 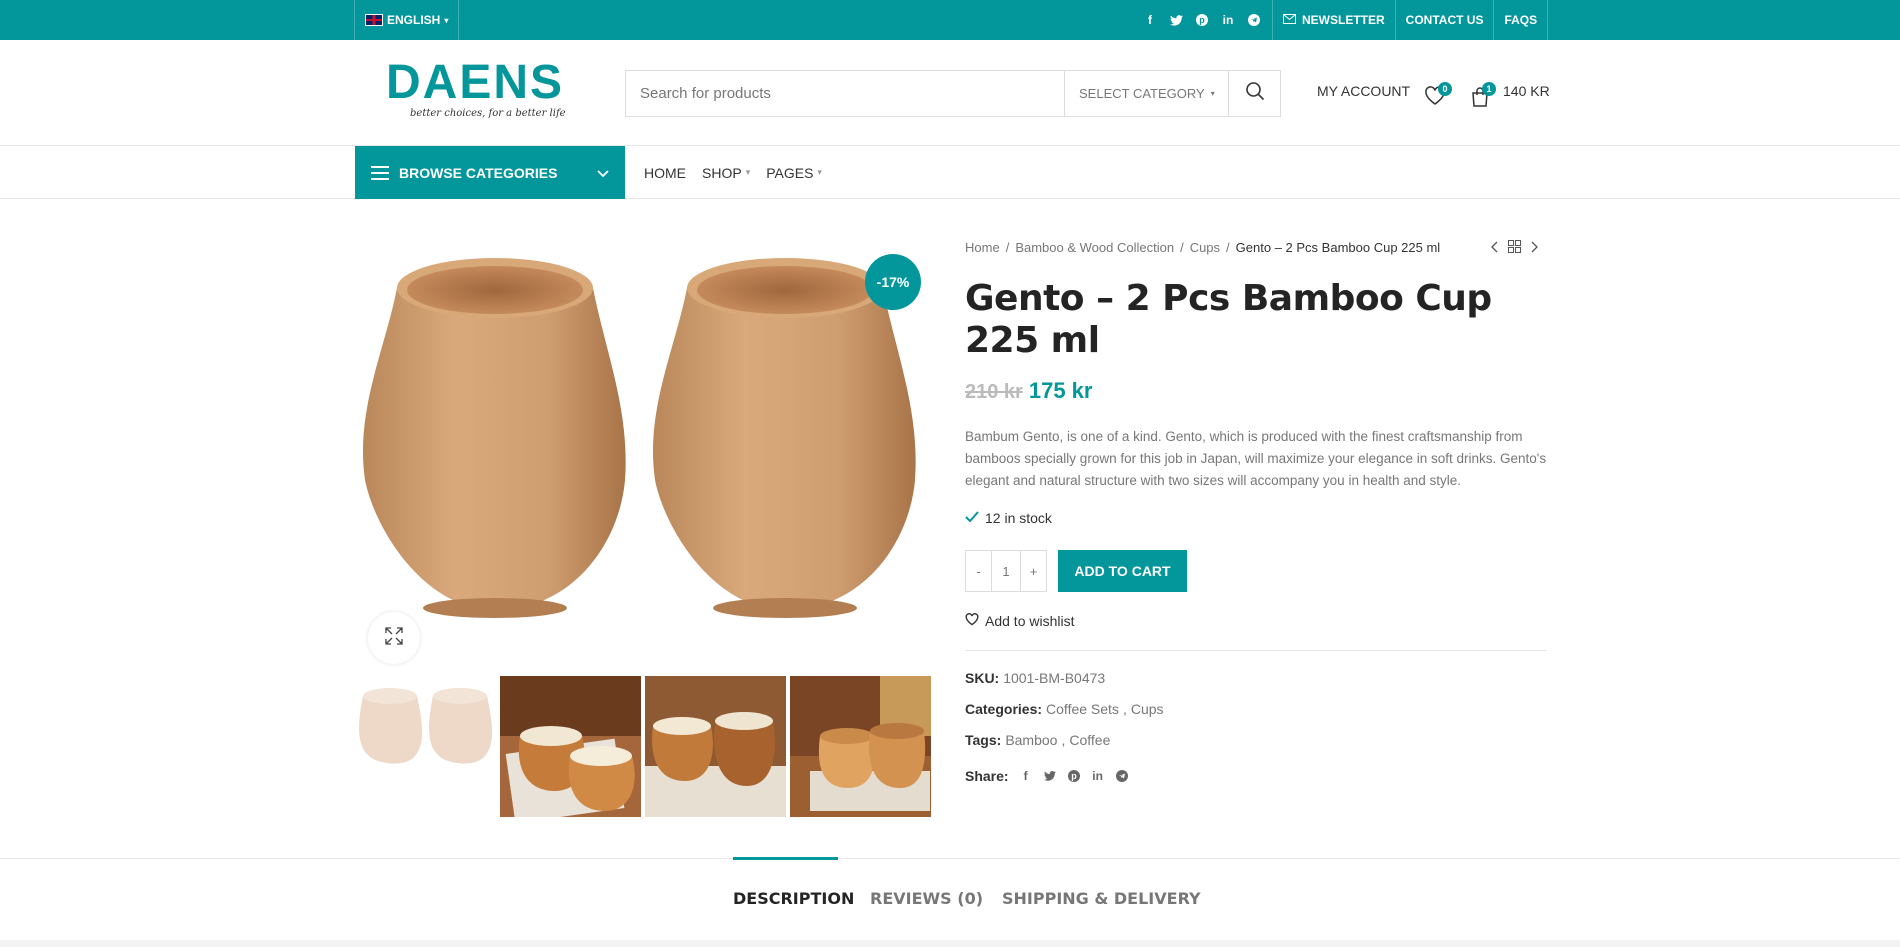 I want to click on quantity-input: 1, so click(x=1006, y=571).